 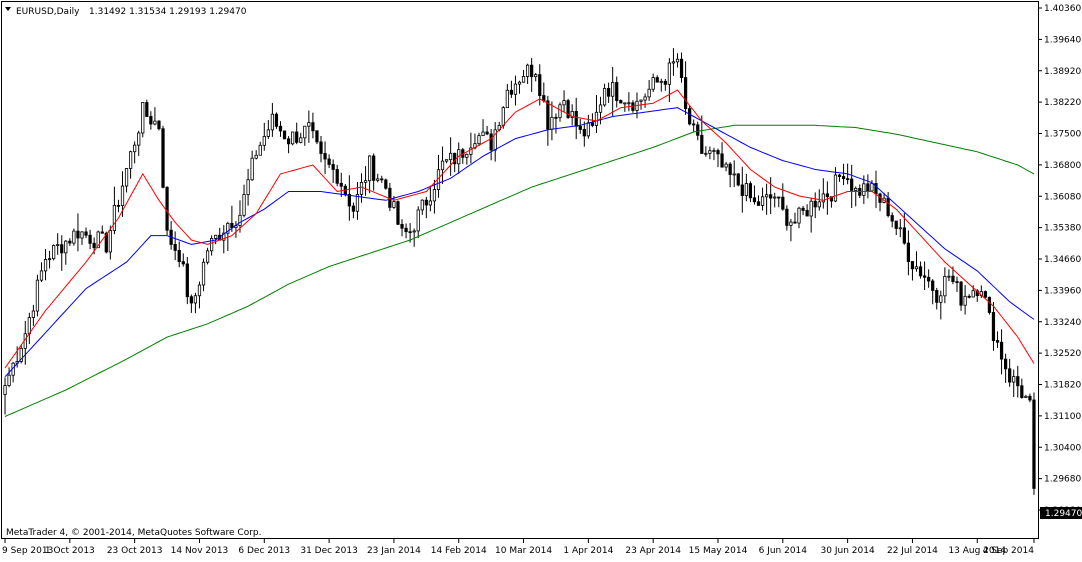 What do you see at coordinates (329, 551) in the screenshot?
I see `x-tick-label: 31 Dec 2013` at bounding box center [329, 551].